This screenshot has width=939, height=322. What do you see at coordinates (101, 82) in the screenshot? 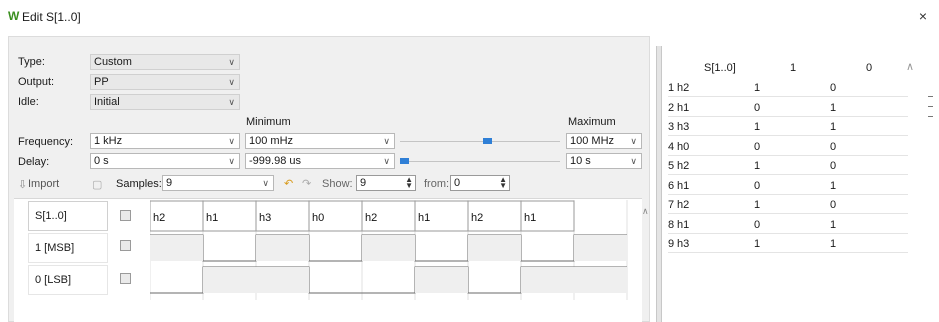
I see `output-select-value: PP` at bounding box center [101, 82].